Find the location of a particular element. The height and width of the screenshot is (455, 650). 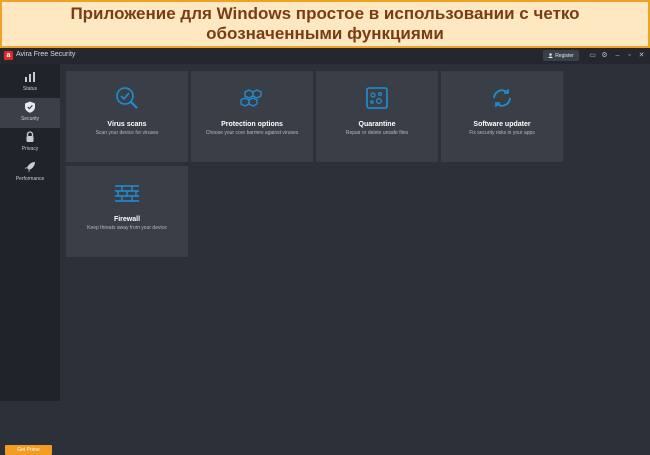

get-prime-button: Get Prime is located at coordinates (28, 450).